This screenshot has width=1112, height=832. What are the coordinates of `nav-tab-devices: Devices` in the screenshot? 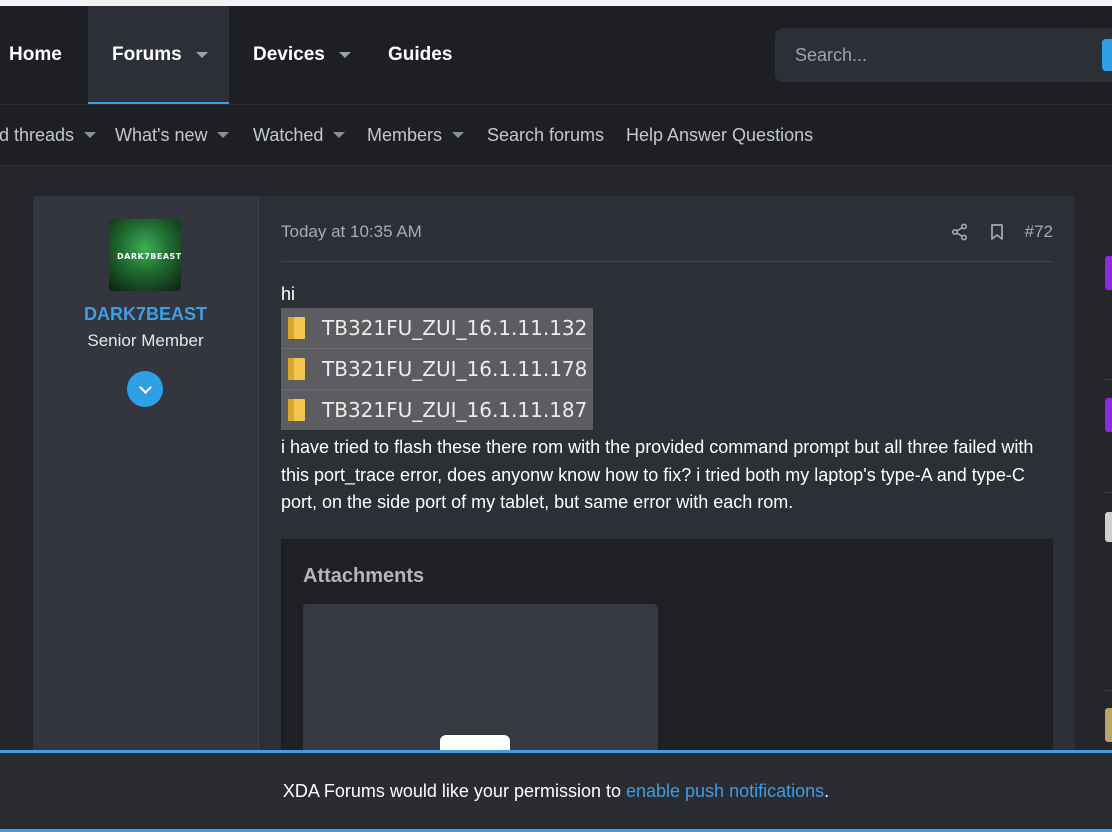 It's located at (302, 55).